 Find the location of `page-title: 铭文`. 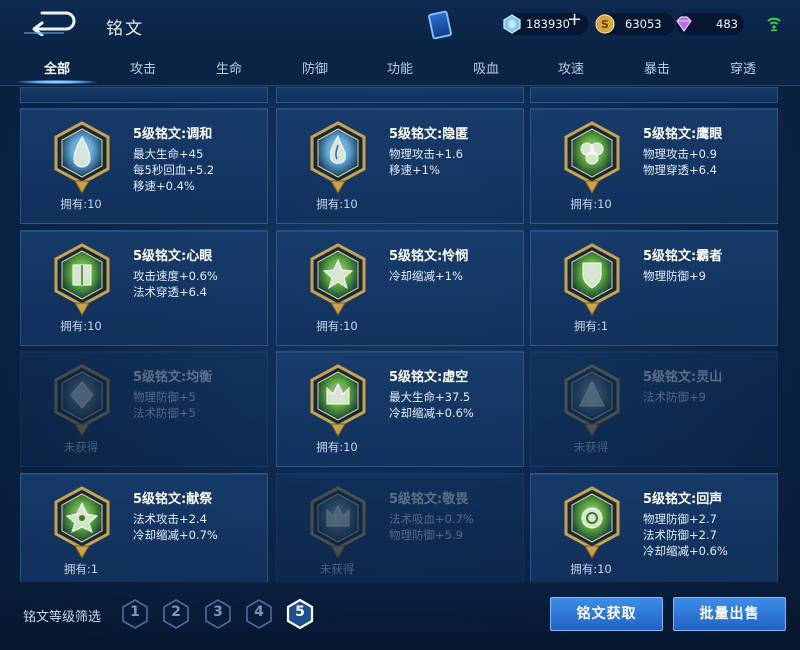

page-title: 铭文 is located at coordinates (125, 29).